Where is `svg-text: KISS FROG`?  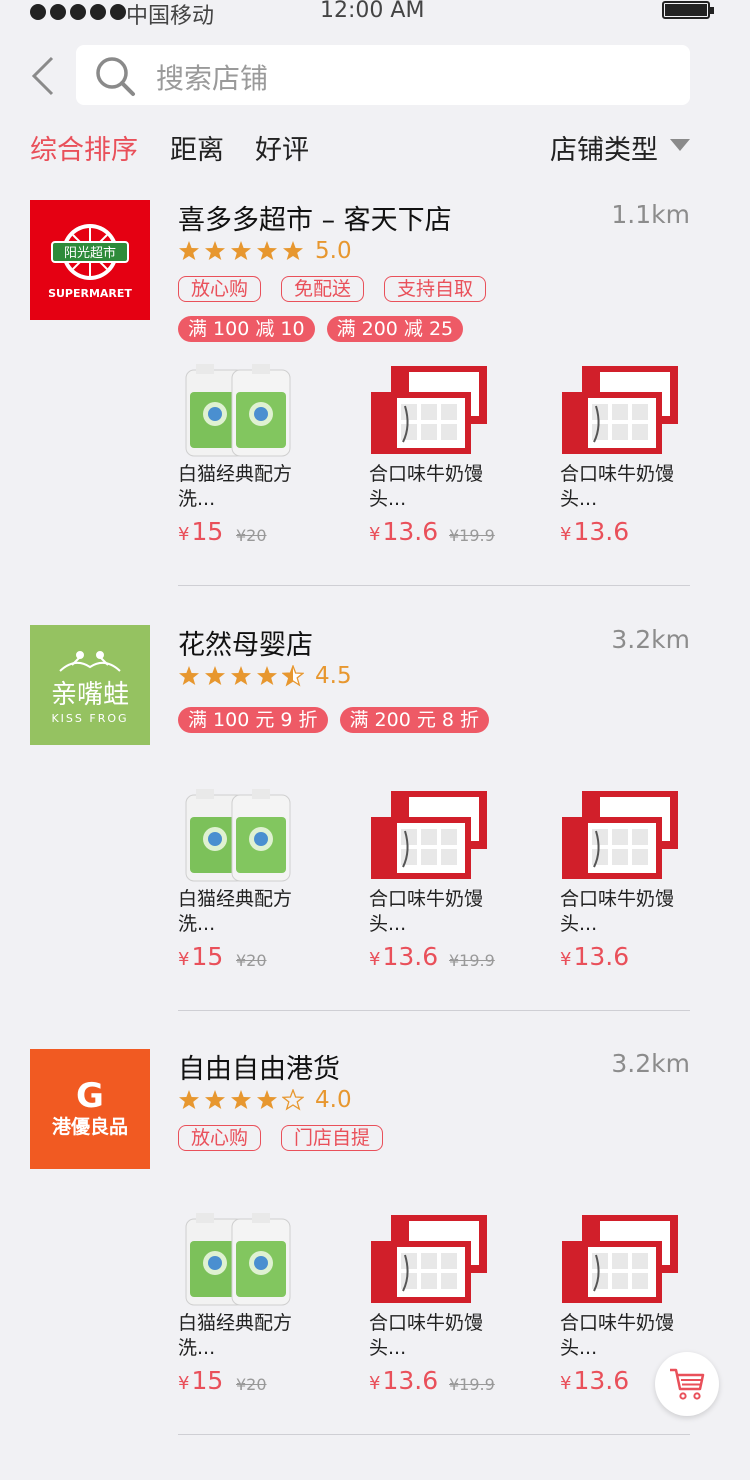 svg-text: KISS FROG is located at coordinates (89, 718).